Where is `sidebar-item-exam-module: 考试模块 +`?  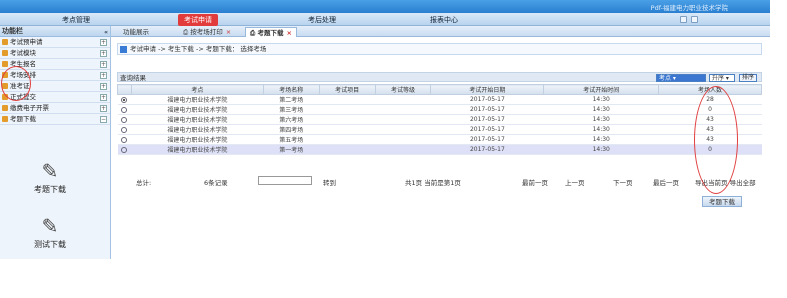
sidebar-item-exam-module: 考试模块 + is located at coordinates (55, 53).